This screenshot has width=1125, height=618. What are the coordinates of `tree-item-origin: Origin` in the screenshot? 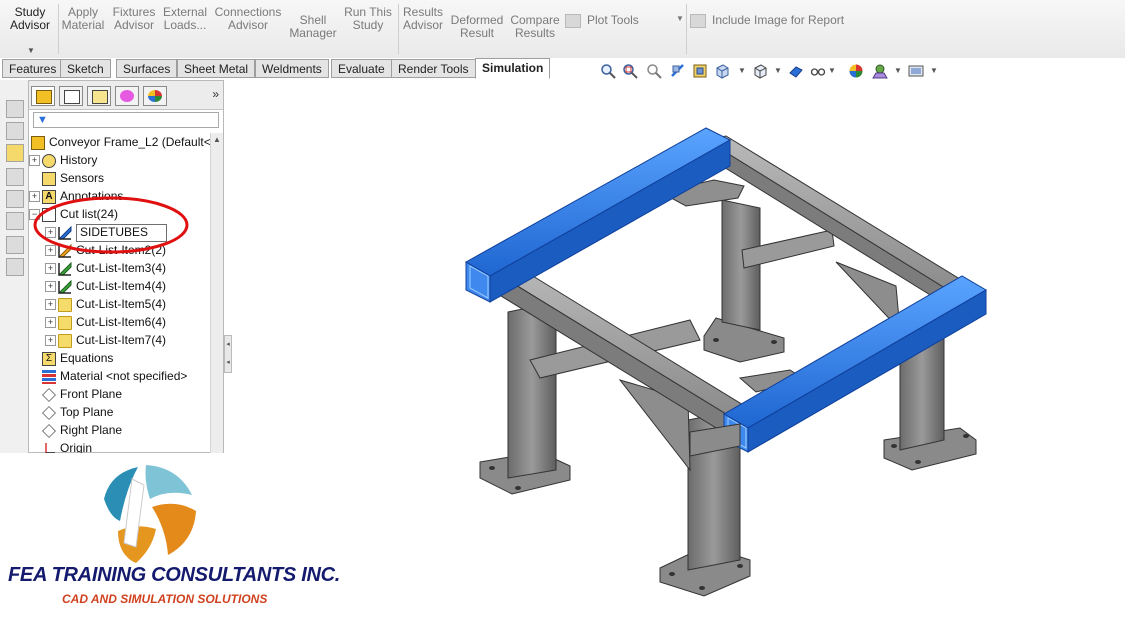 It's located at (67, 446).